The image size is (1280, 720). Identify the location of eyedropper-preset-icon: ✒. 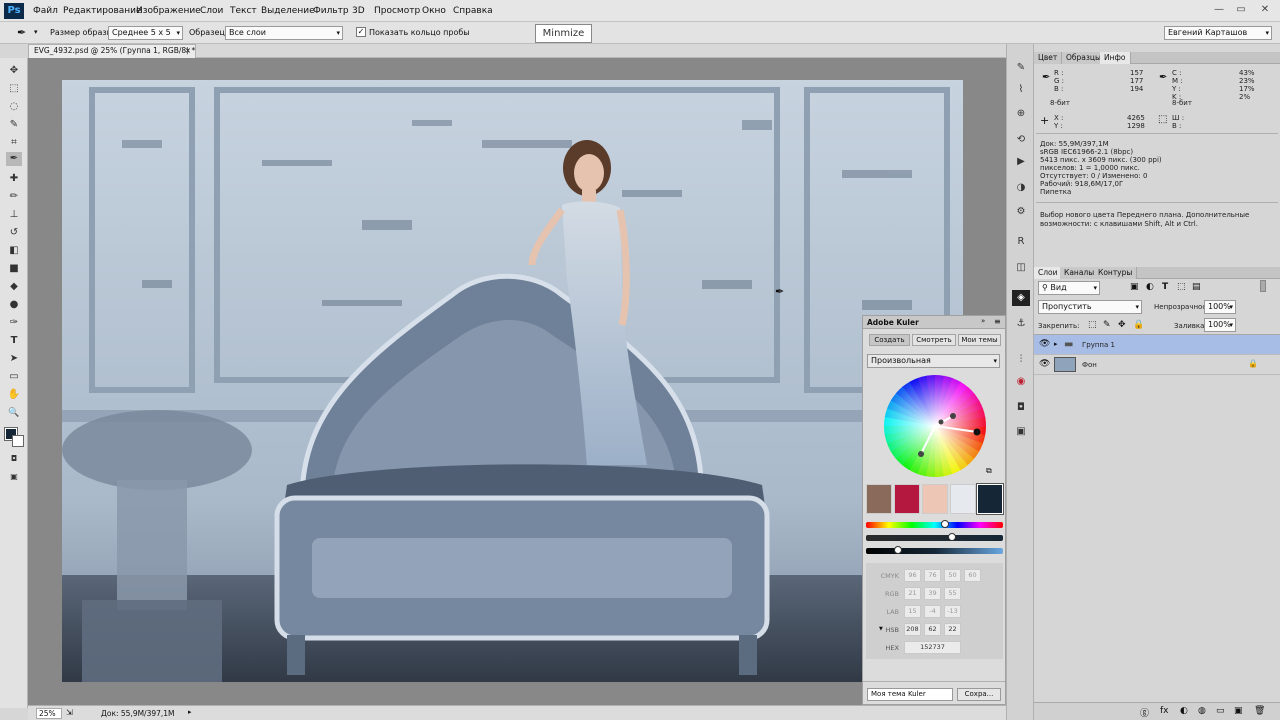
(21, 32).